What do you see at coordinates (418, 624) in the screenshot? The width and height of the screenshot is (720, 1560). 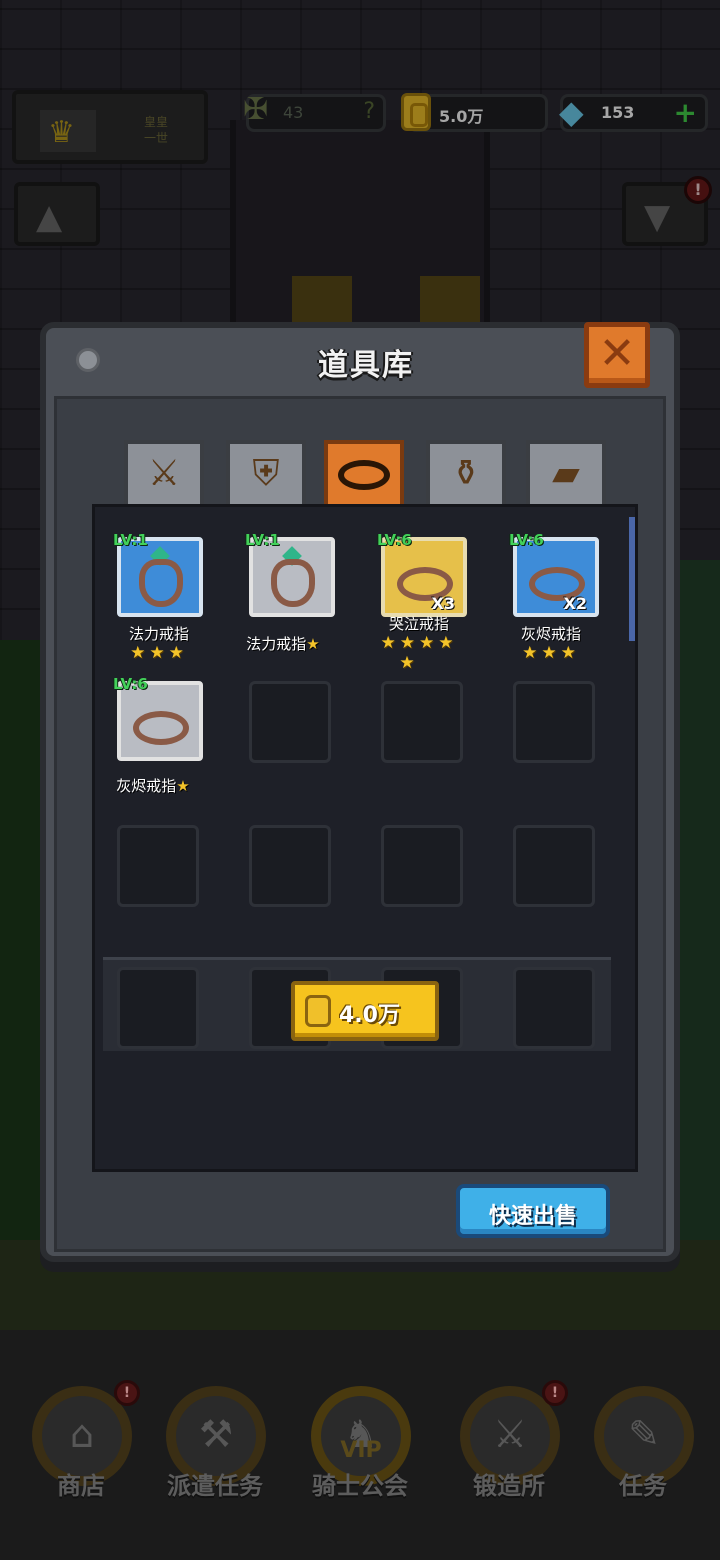 I see `item-name: 哭泣戒指` at bounding box center [418, 624].